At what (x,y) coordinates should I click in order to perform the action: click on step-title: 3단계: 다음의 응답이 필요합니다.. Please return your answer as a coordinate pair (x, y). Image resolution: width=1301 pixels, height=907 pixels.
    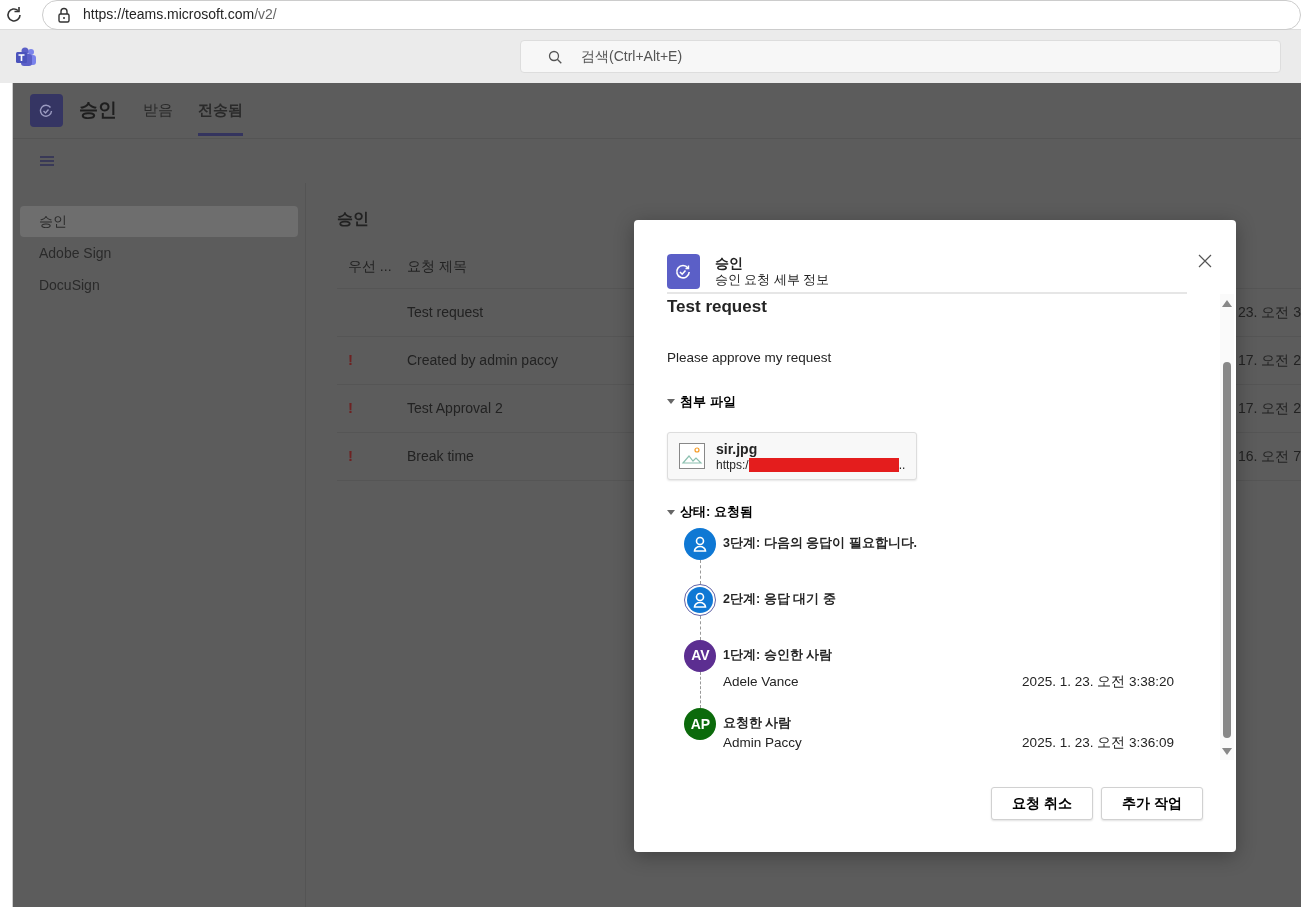
    Looking at the image, I should click on (820, 543).